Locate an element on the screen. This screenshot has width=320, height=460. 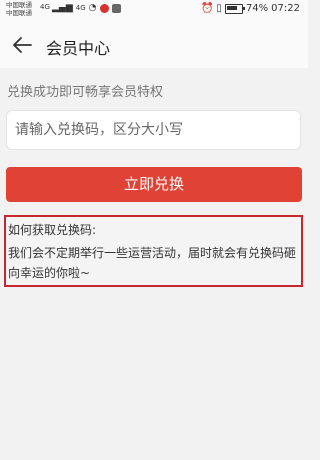
redeem-code-input is located at coordinates (153, 130).